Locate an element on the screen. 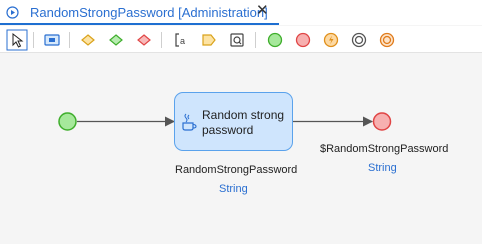 This screenshot has width=482, height=244. parameter-button is located at coordinates (52, 40).